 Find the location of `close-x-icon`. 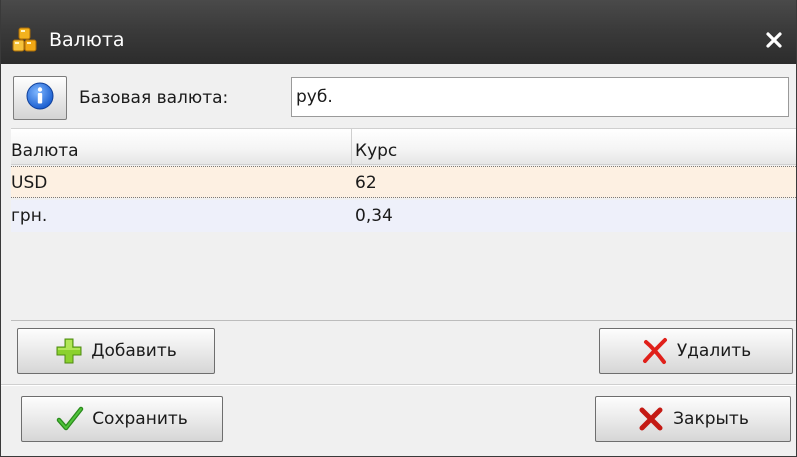

close-x-icon is located at coordinates (651, 419).